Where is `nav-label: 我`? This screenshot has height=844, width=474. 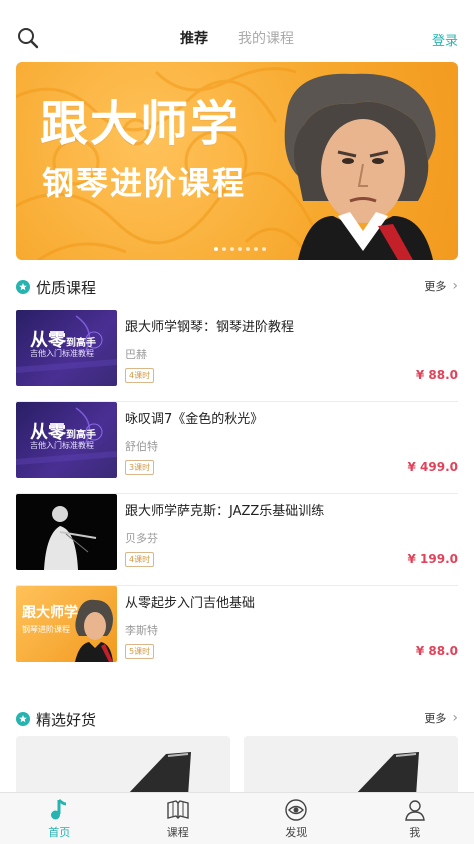
nav-label: 我 is located at coordinates (415, 832).